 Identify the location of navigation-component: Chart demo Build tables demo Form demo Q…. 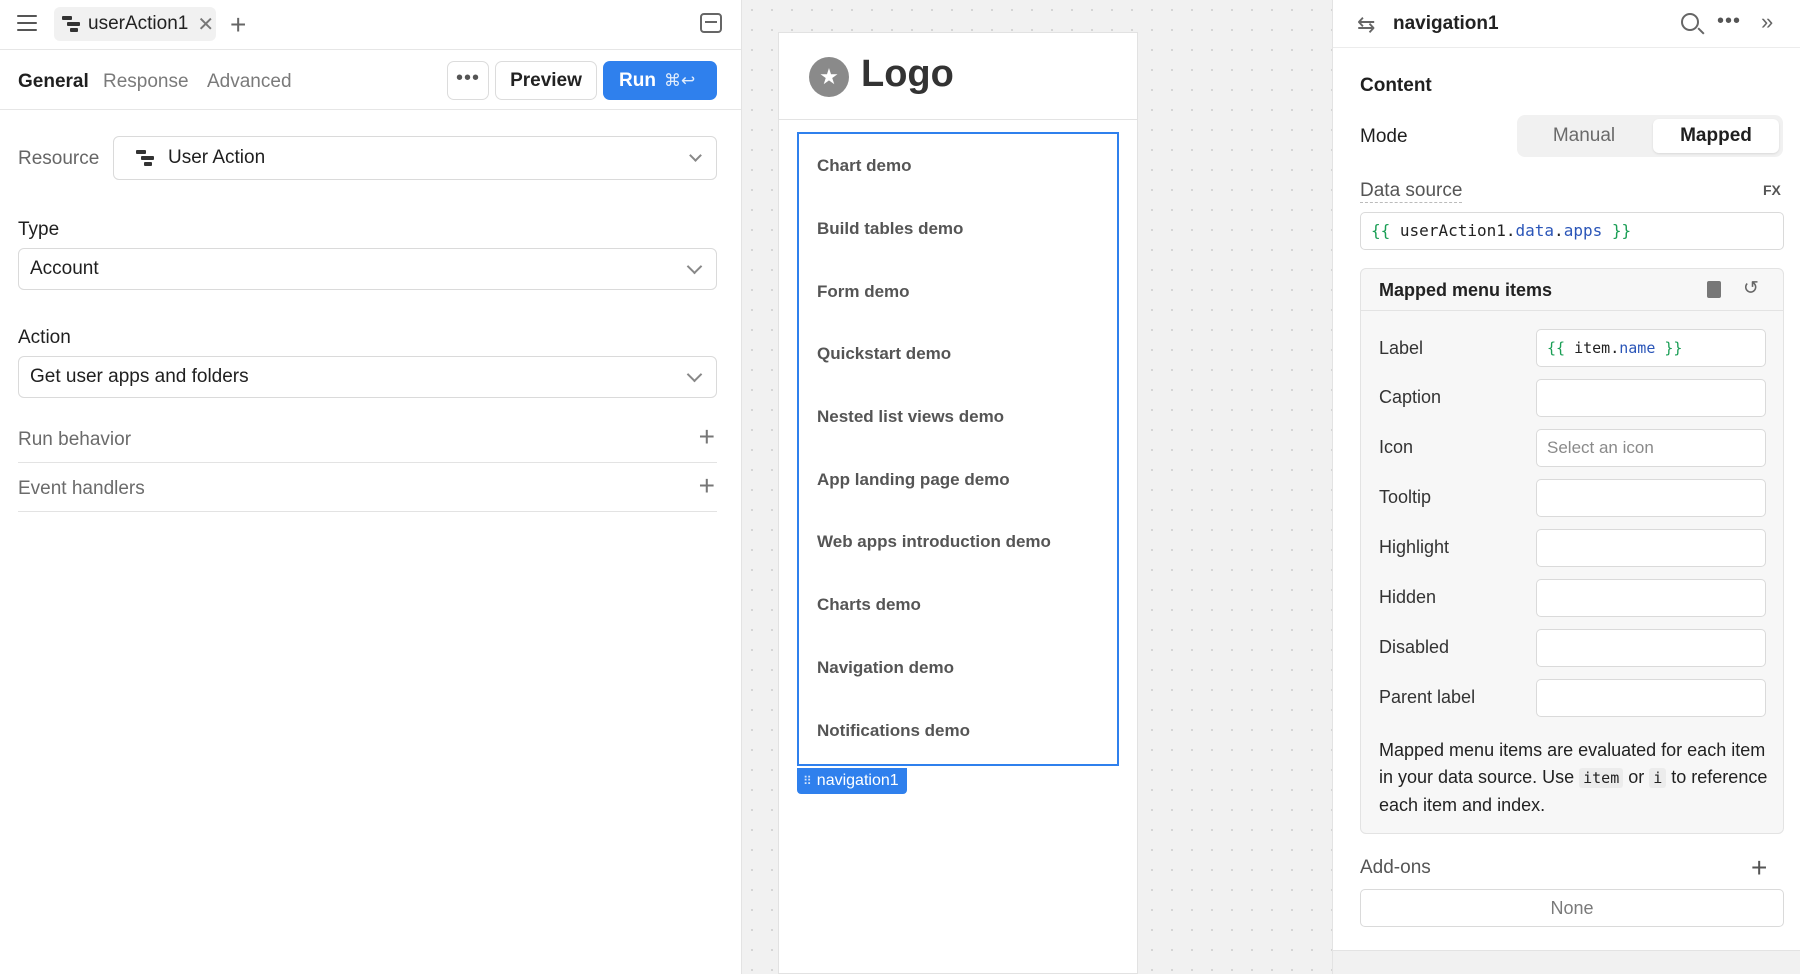
(958, 449).